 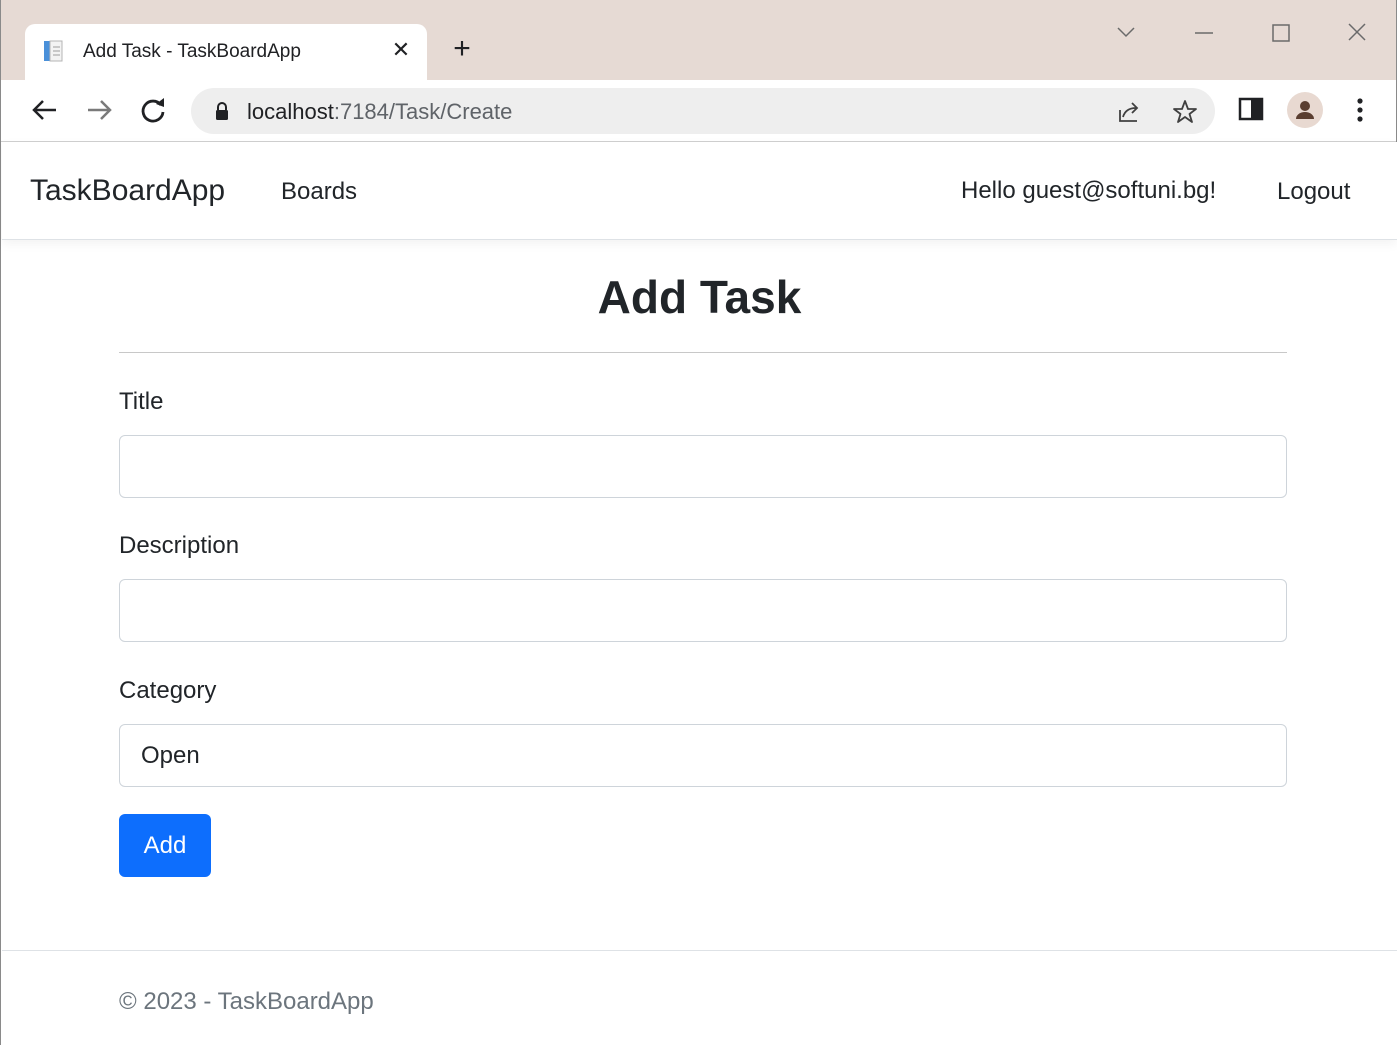 I want to click on side-panel-icon, so click(x=1251, y=109).